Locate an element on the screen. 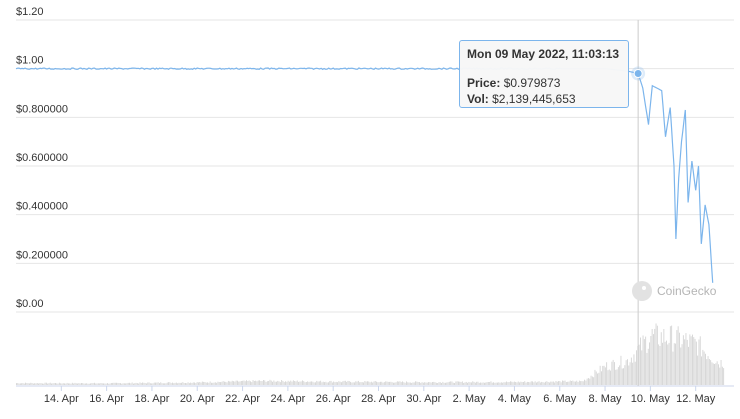 This screenshot has width=740, height=419. x-tick-label: 20. Apr is located at coordinates (197, 399).